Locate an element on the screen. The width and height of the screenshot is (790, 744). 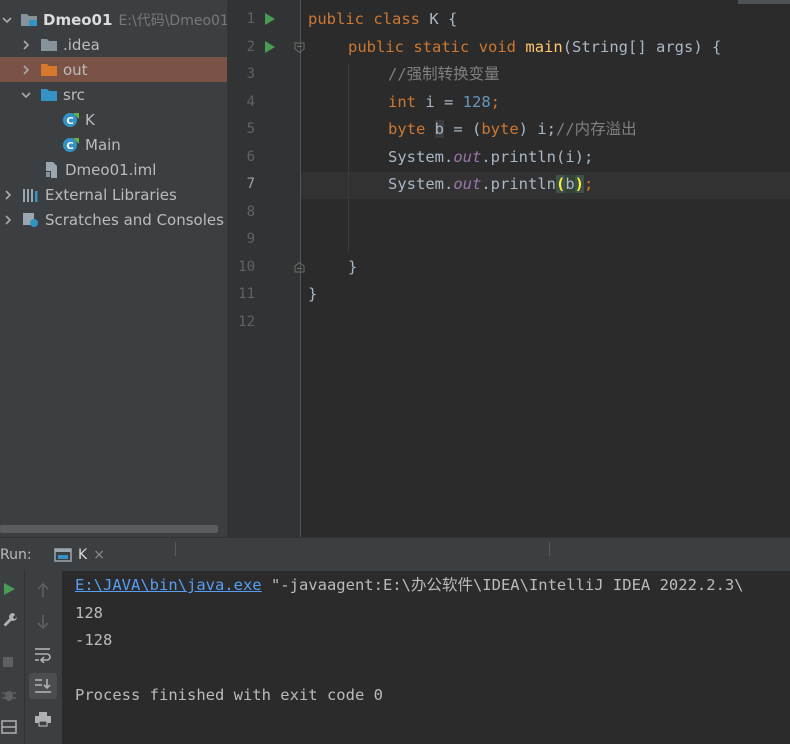
wrench-icon is located at coordinates (10, 620).